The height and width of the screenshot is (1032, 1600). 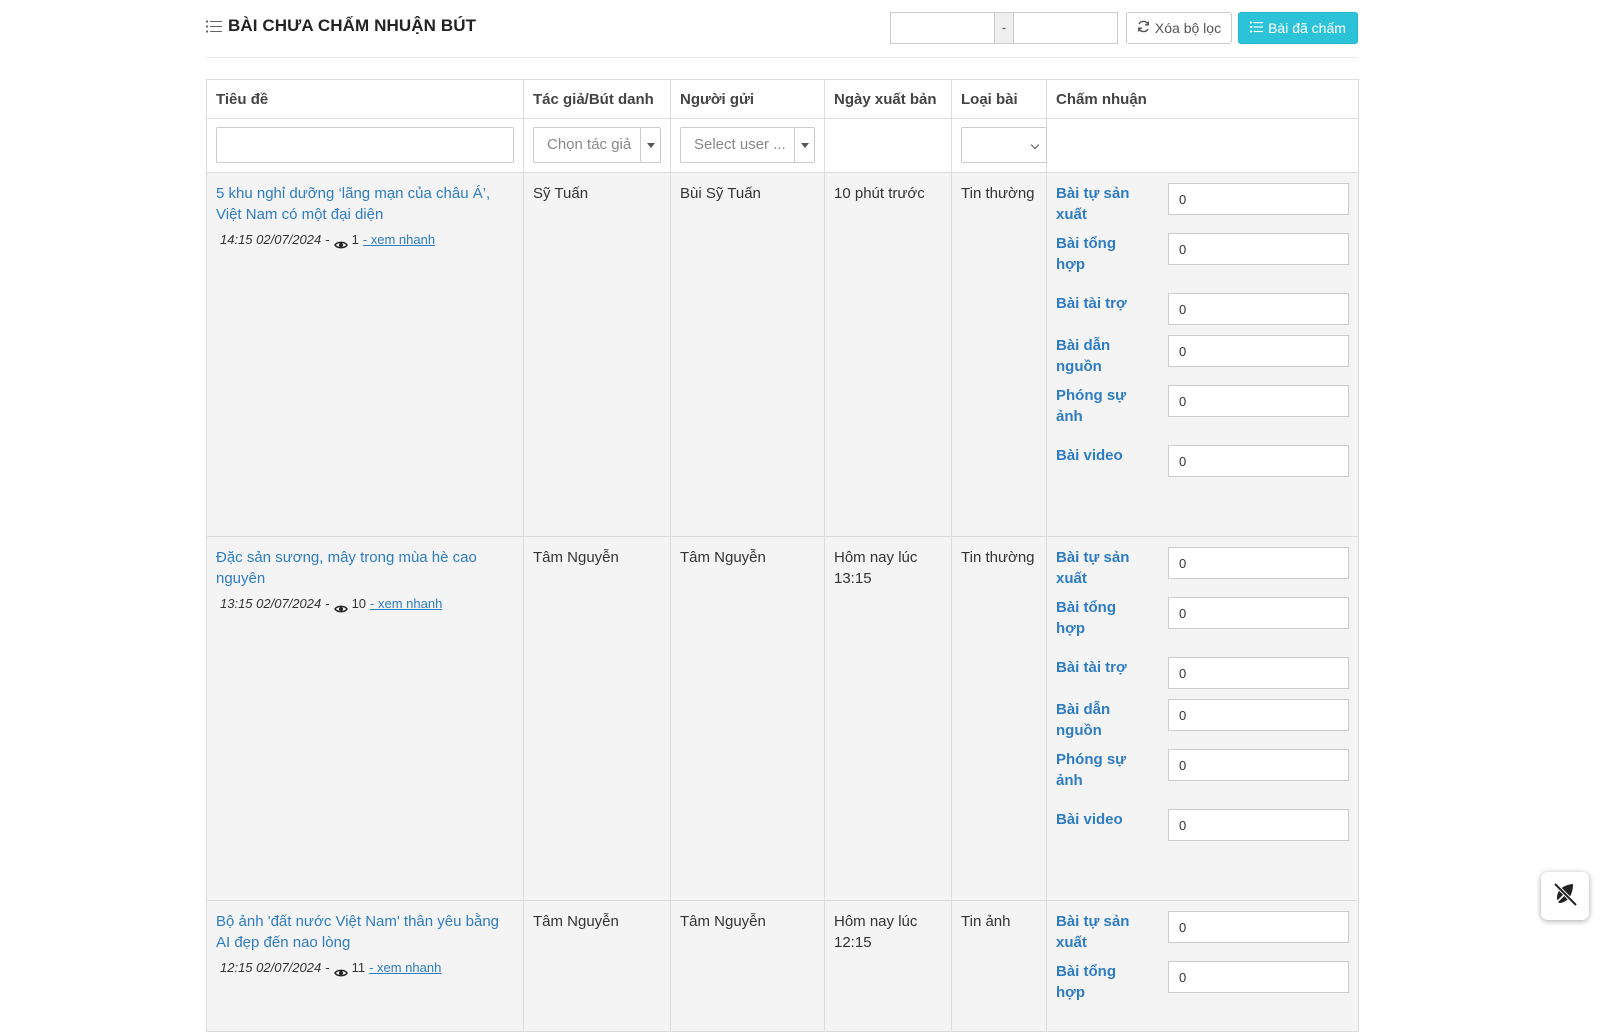 I want to click on floating-action-button, so click(x=1565, y=896).